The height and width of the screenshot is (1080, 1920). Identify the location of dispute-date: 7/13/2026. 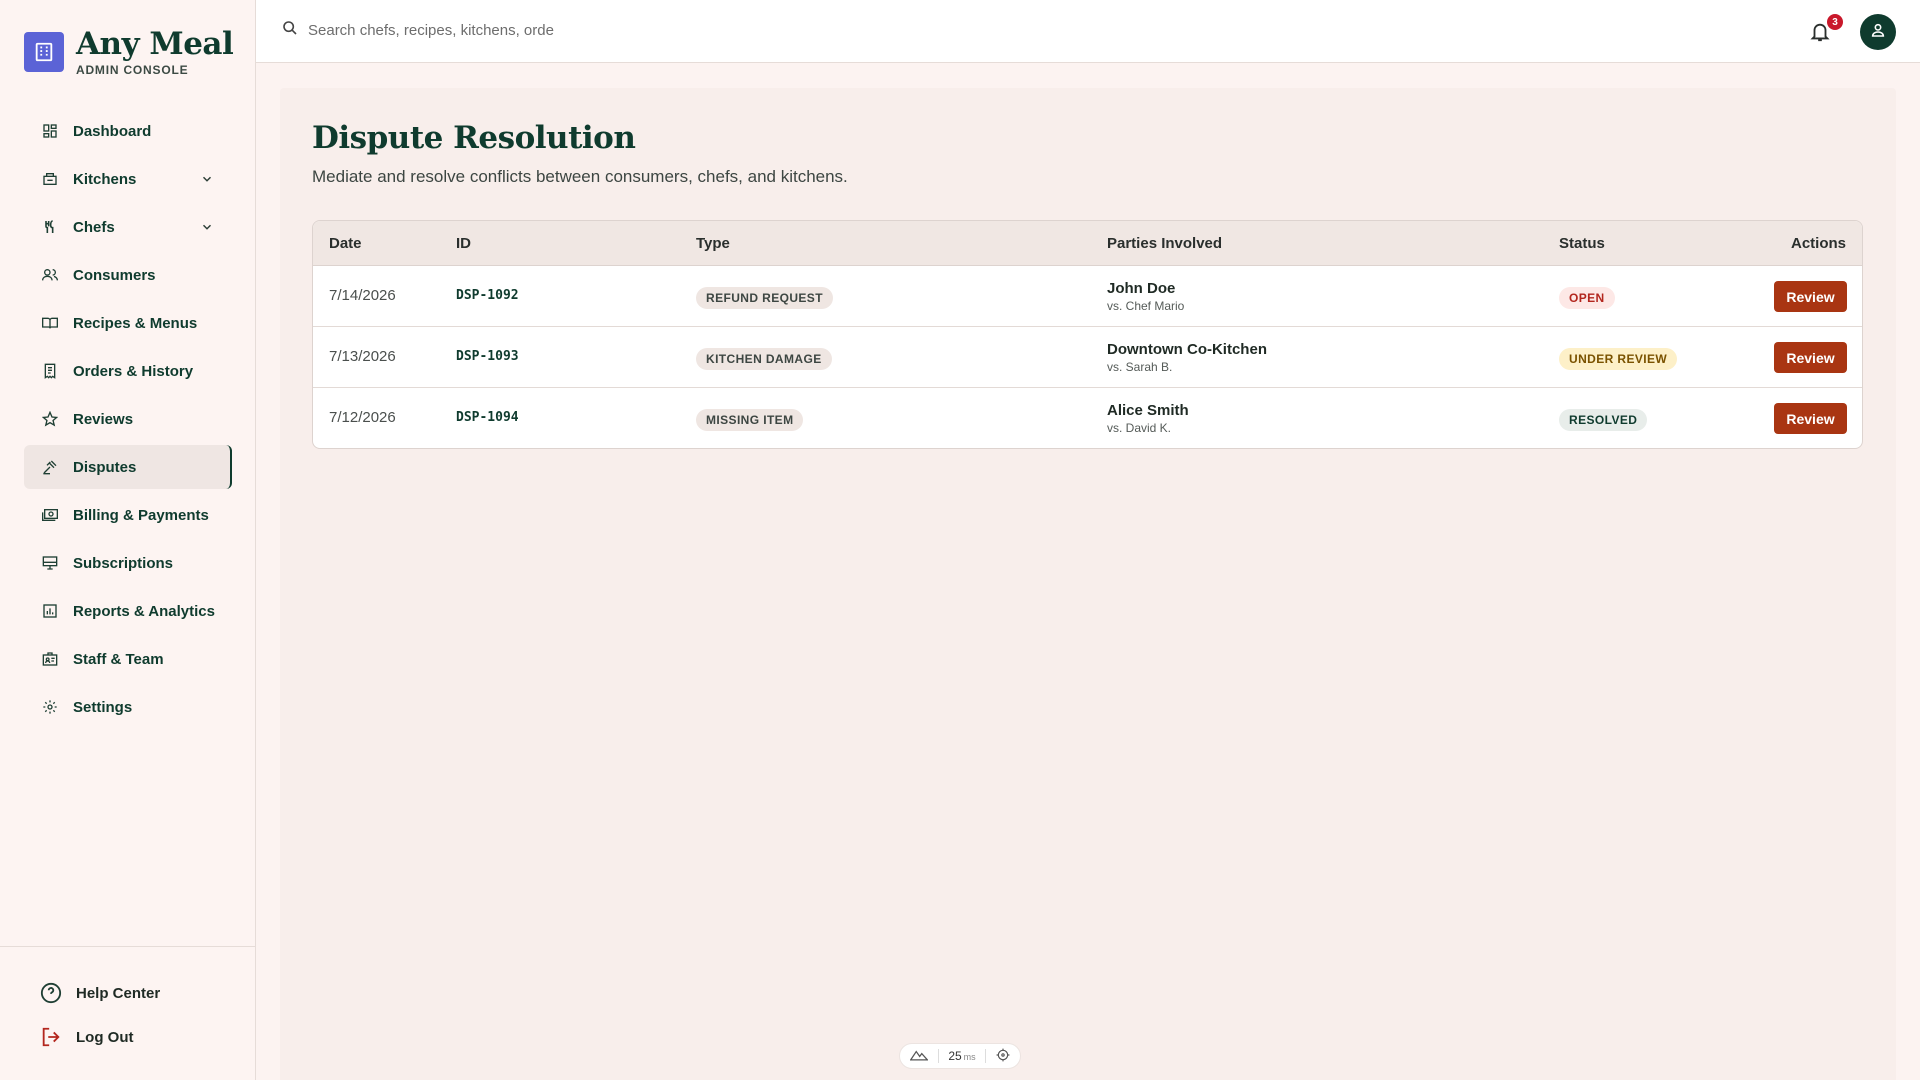
(362, 356).